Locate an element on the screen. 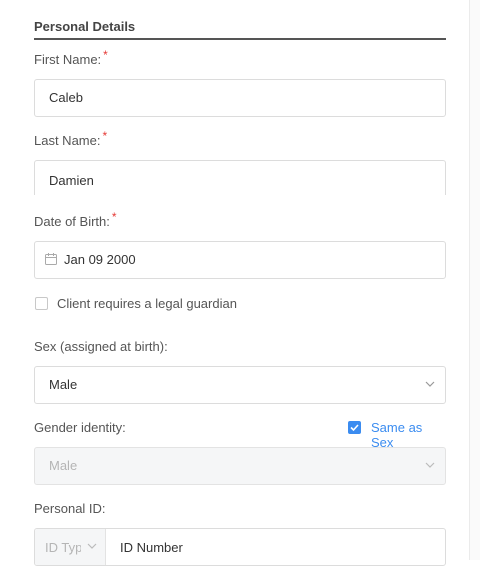 This screenshot has width=480, height=566. first-name-value: Caleb is located at coordinates (66, 97).